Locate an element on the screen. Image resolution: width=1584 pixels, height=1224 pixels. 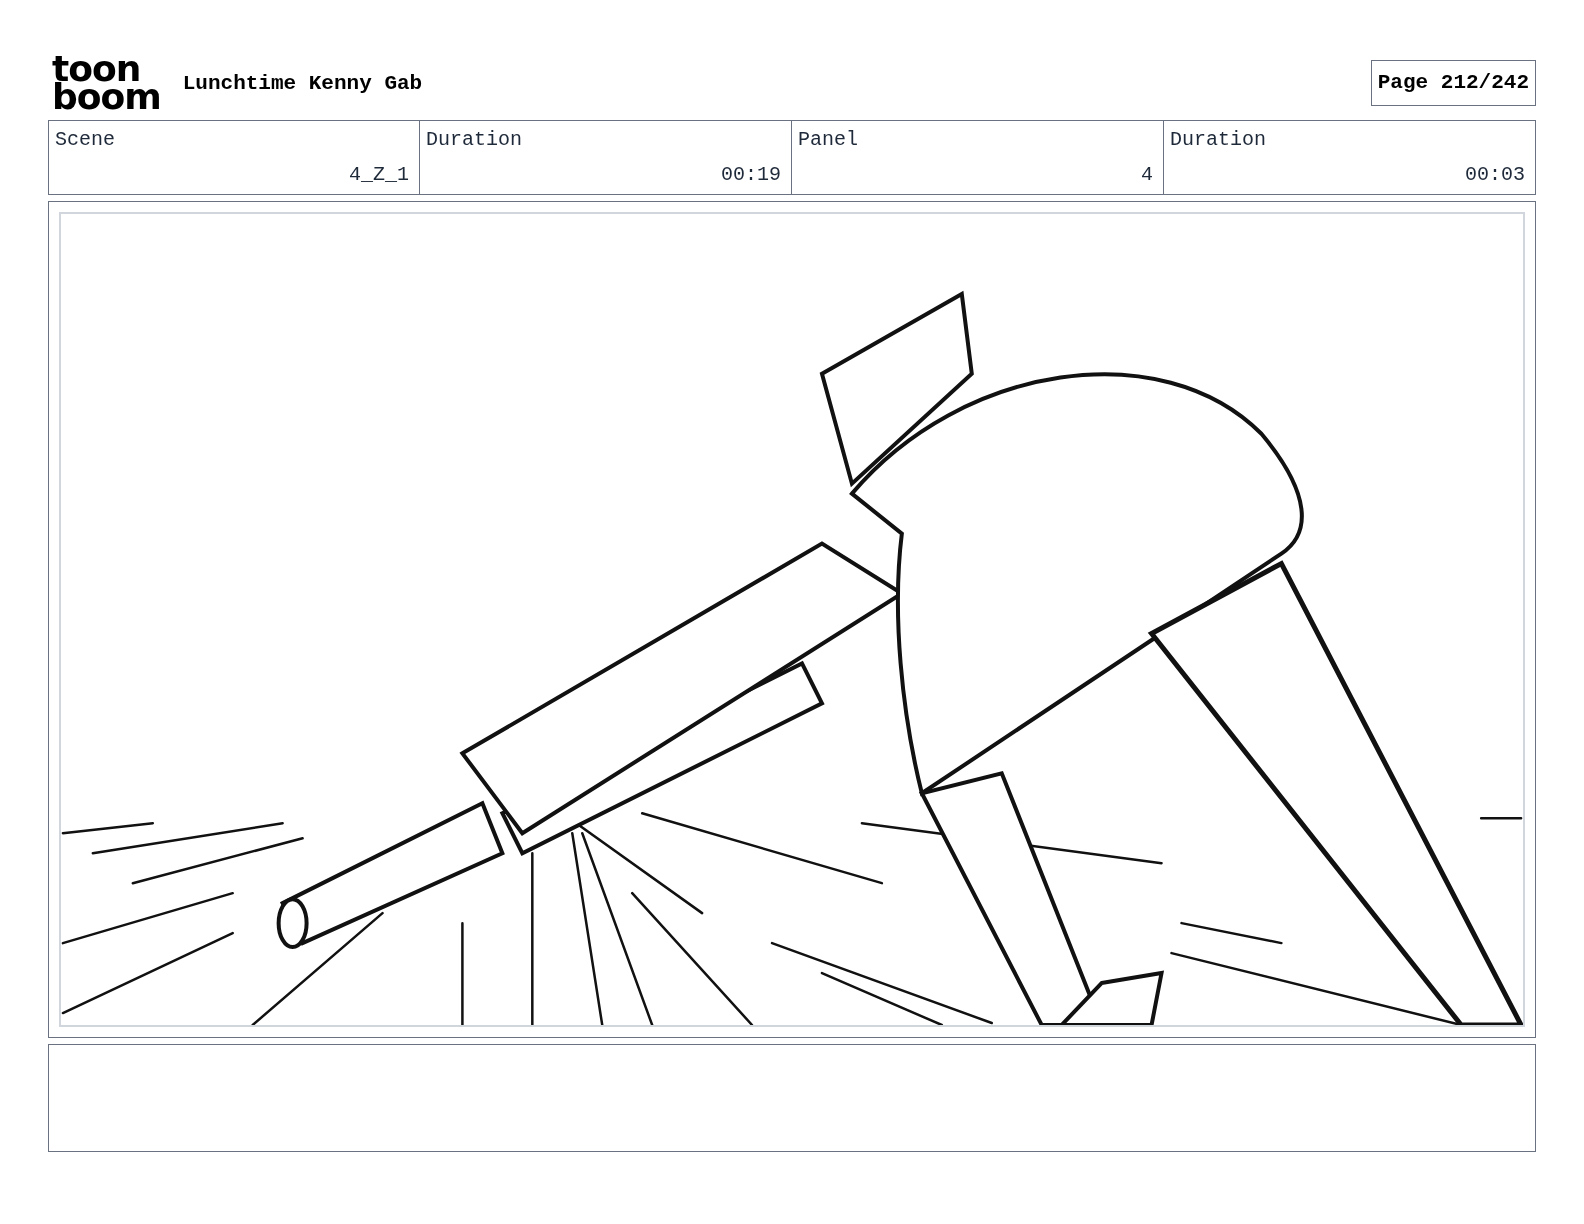
field-value: 4 is located at coordinates (1146, 175).